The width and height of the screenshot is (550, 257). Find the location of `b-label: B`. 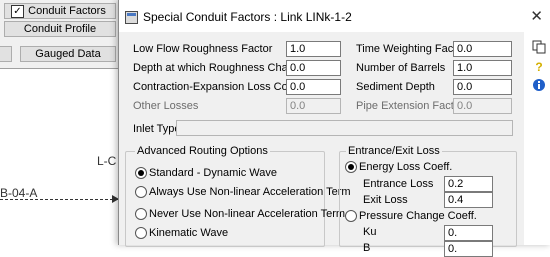

b-label: B is located at coordinates (367, 248).